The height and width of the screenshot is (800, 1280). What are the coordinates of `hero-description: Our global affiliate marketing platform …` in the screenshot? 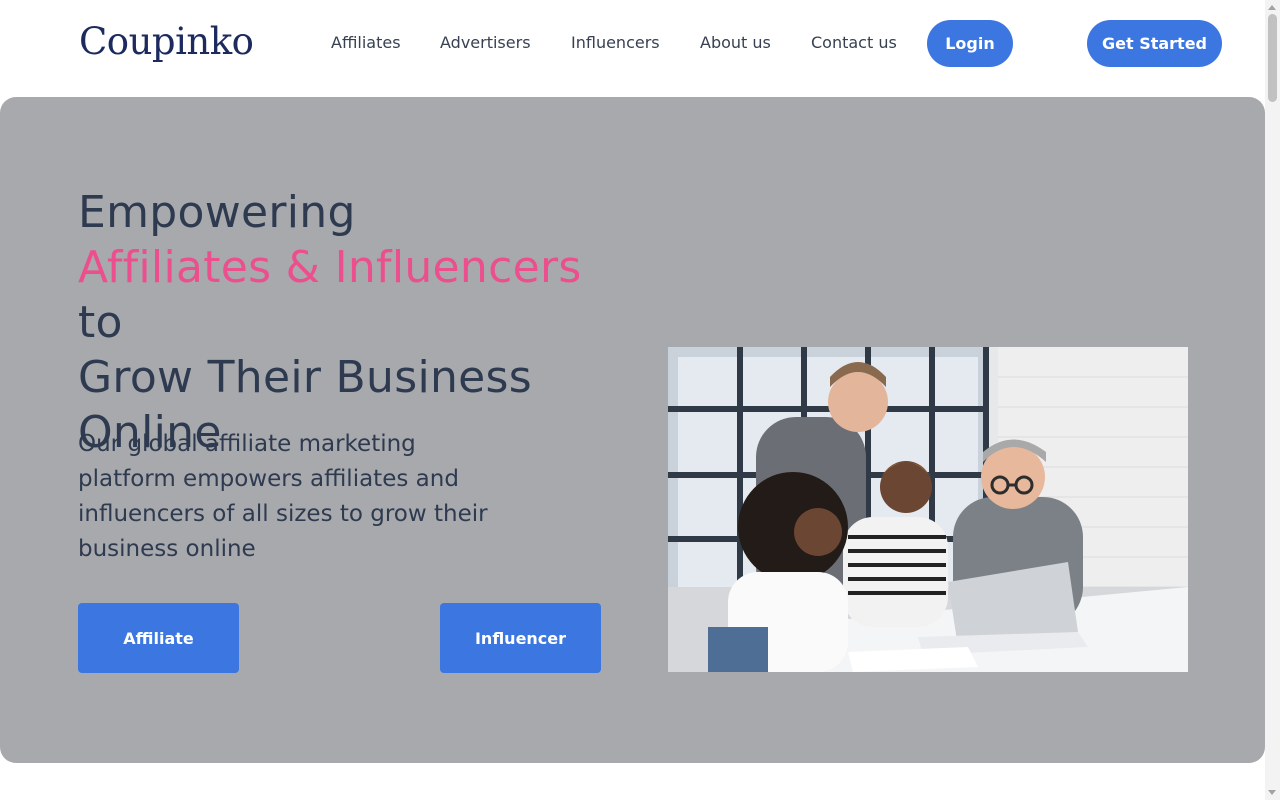 It's located at (283, 496).